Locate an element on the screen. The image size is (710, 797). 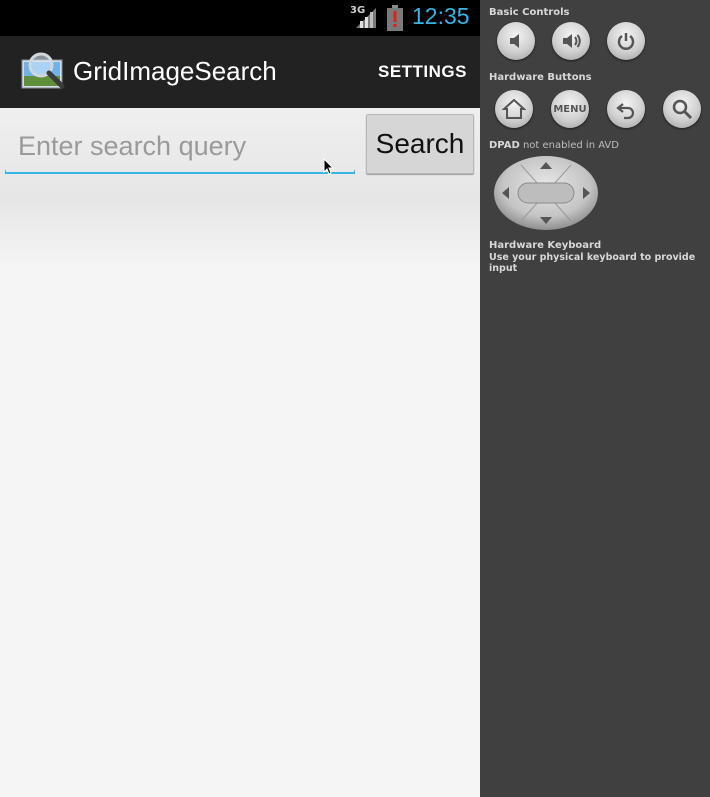
volume-up-icon is located at coordinates (572, 41).